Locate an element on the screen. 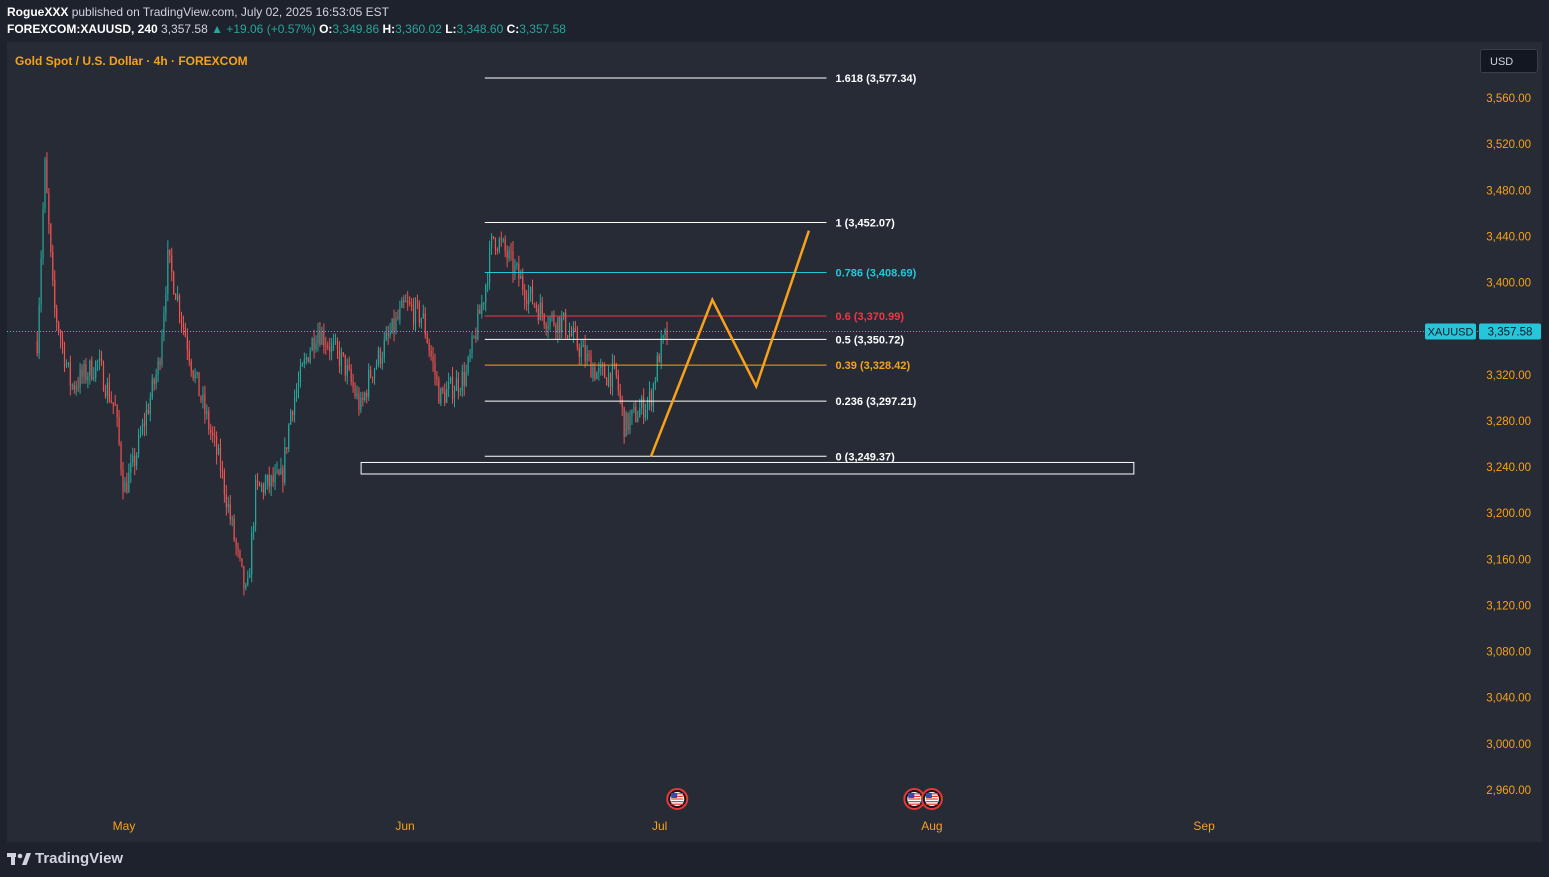 The height and width of the screenshot is (877, 1549). tradingview-logo: TradingView is located at coordinates (65, 858).